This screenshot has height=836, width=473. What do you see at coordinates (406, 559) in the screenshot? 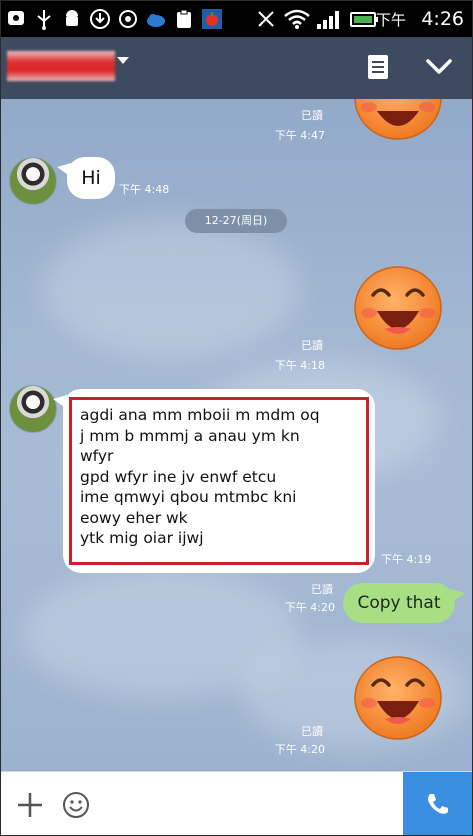
I see `message-time: 下午 4:19` at bounding box center [406, 559].